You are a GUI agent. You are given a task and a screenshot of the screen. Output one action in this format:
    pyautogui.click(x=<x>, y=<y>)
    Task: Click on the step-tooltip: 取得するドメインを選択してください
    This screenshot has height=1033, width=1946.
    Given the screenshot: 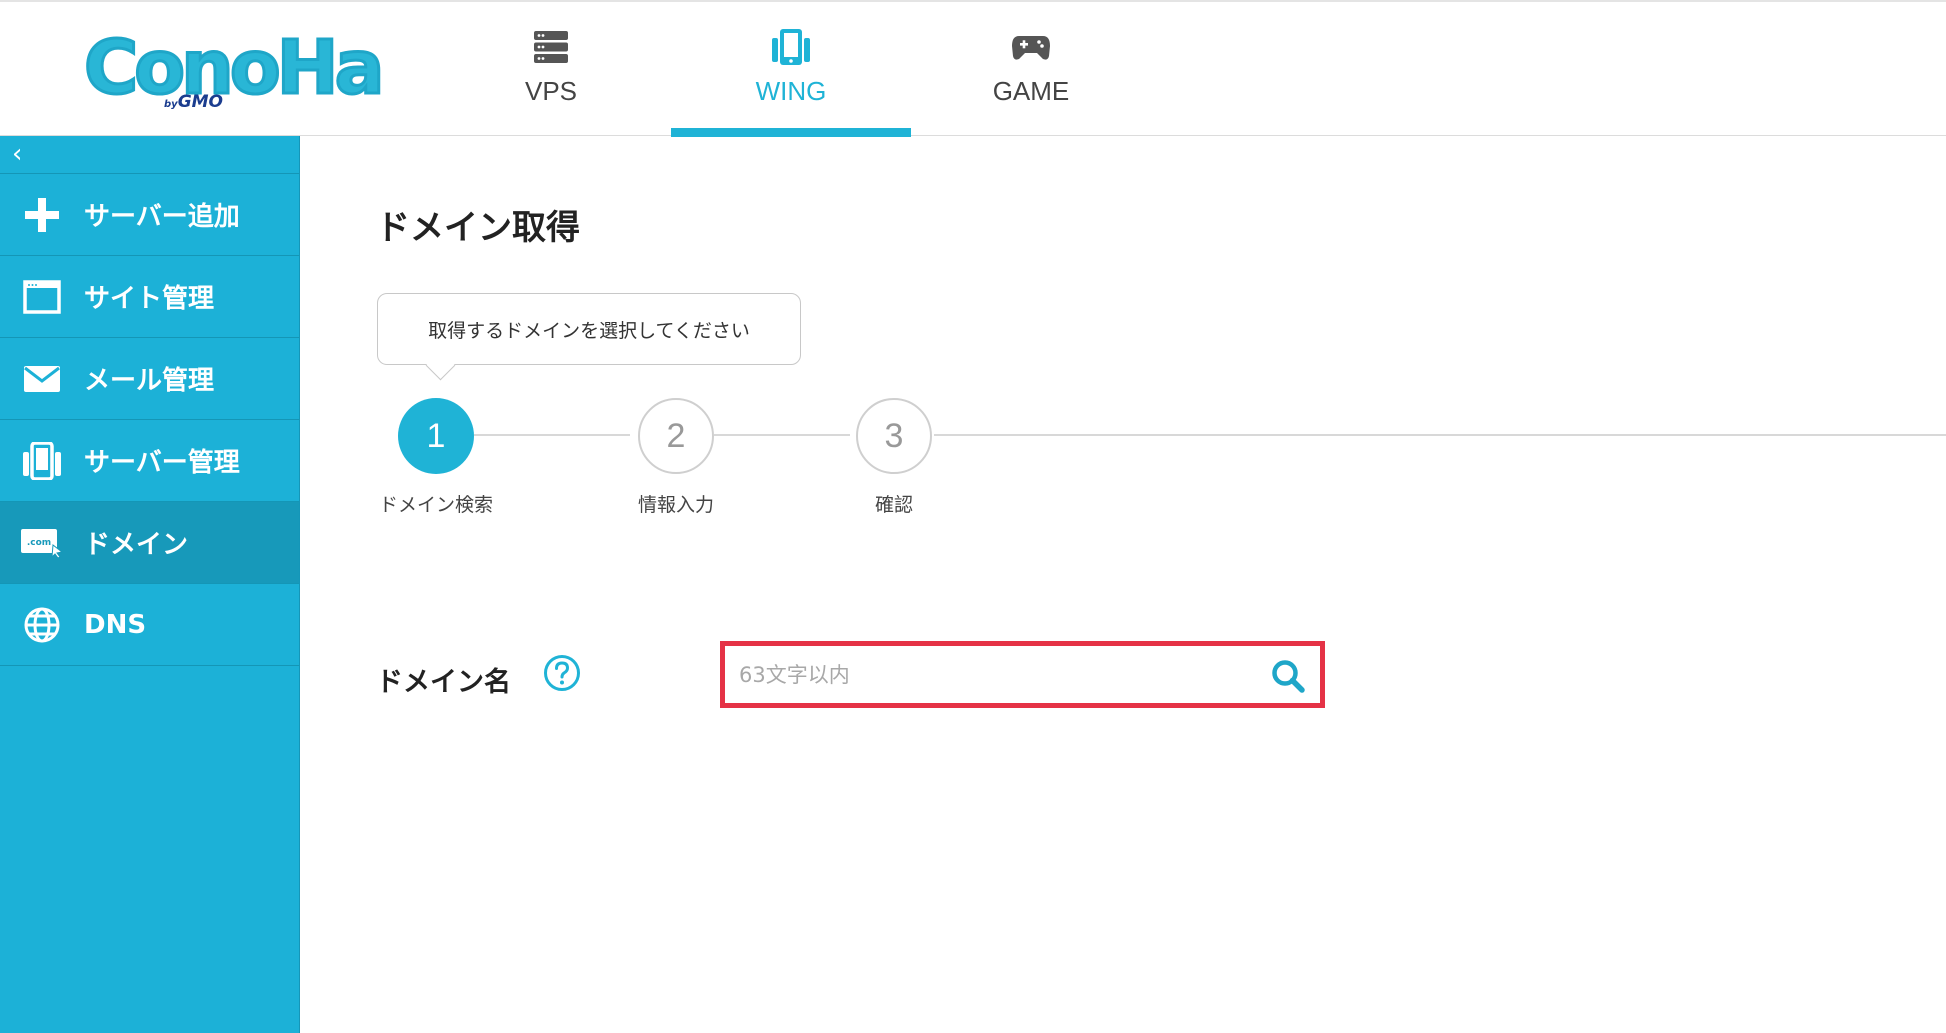 What is the action you would take?
    pyautogui.click(x=589, y=329)
    